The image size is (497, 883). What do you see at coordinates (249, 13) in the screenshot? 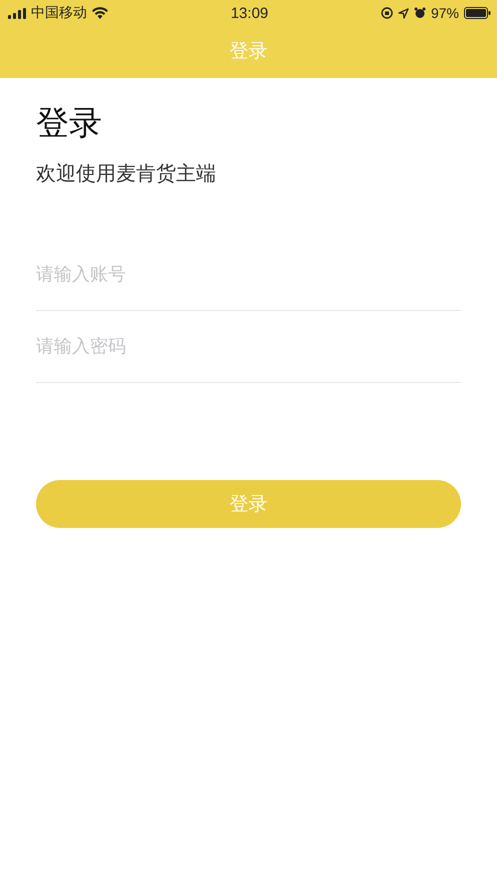
I see `status-time: 13:09` at bounding box center [249, 13].